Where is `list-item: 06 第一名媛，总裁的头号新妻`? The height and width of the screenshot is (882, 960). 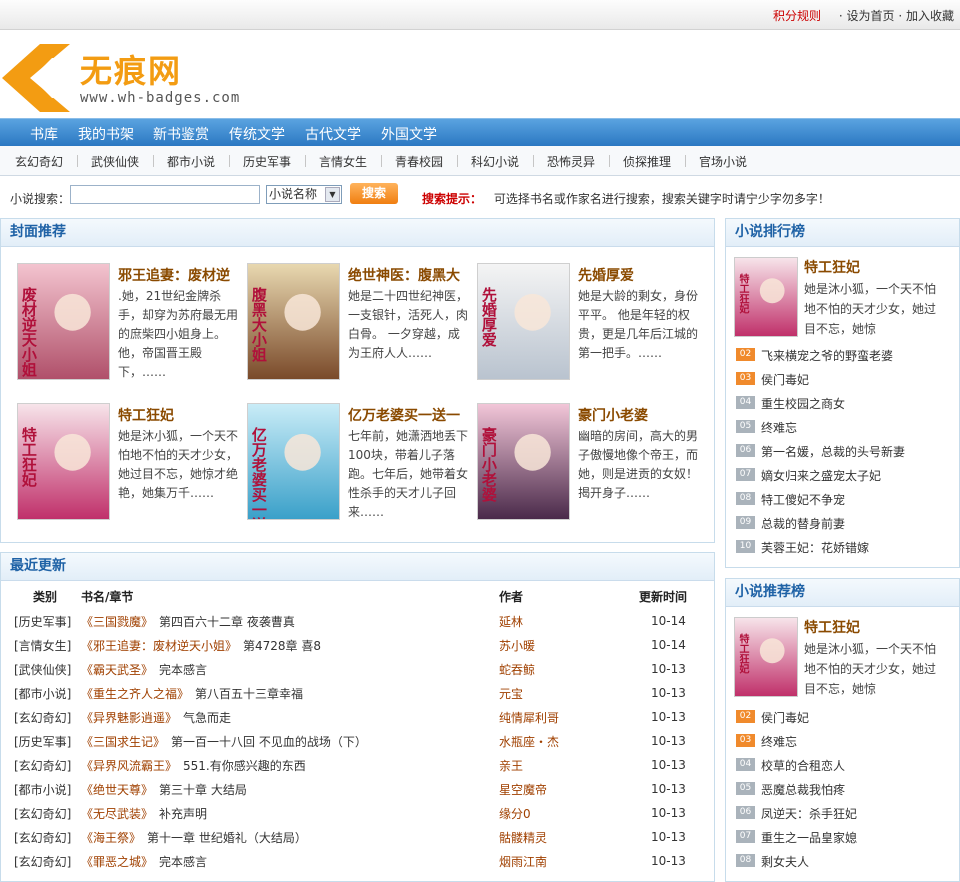 list-item: 06 第一名媛，总裁的头号新妻 is located at coordinates (846, 451).